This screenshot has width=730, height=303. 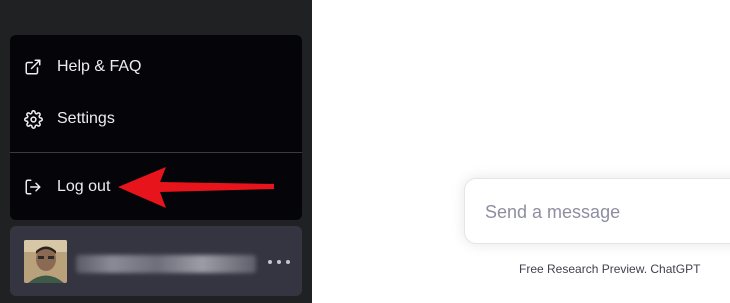 I want to click on ellipsis-icon, so click(x=279, y=262).